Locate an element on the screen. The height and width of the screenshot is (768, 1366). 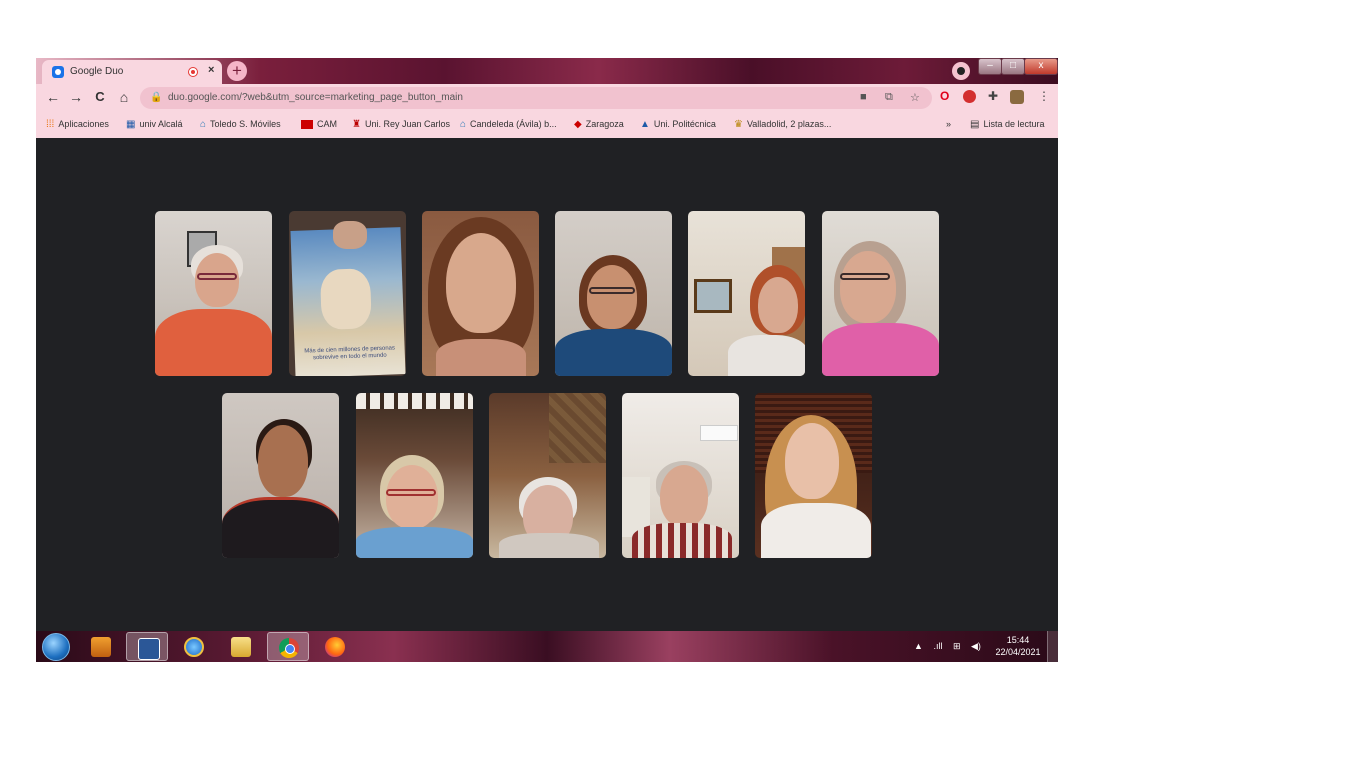
opera-extension-icon: O is located at coordinates (944, 96).